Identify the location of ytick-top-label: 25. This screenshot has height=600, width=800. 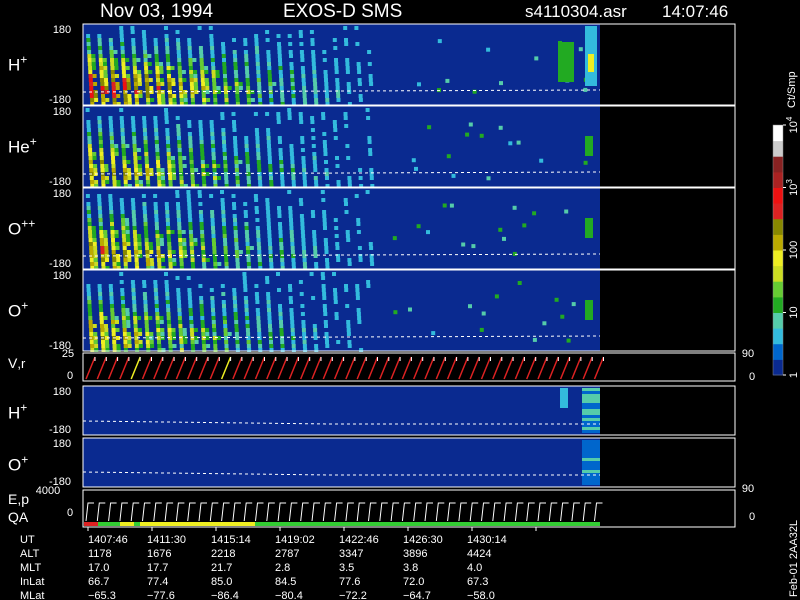
(68, 354).